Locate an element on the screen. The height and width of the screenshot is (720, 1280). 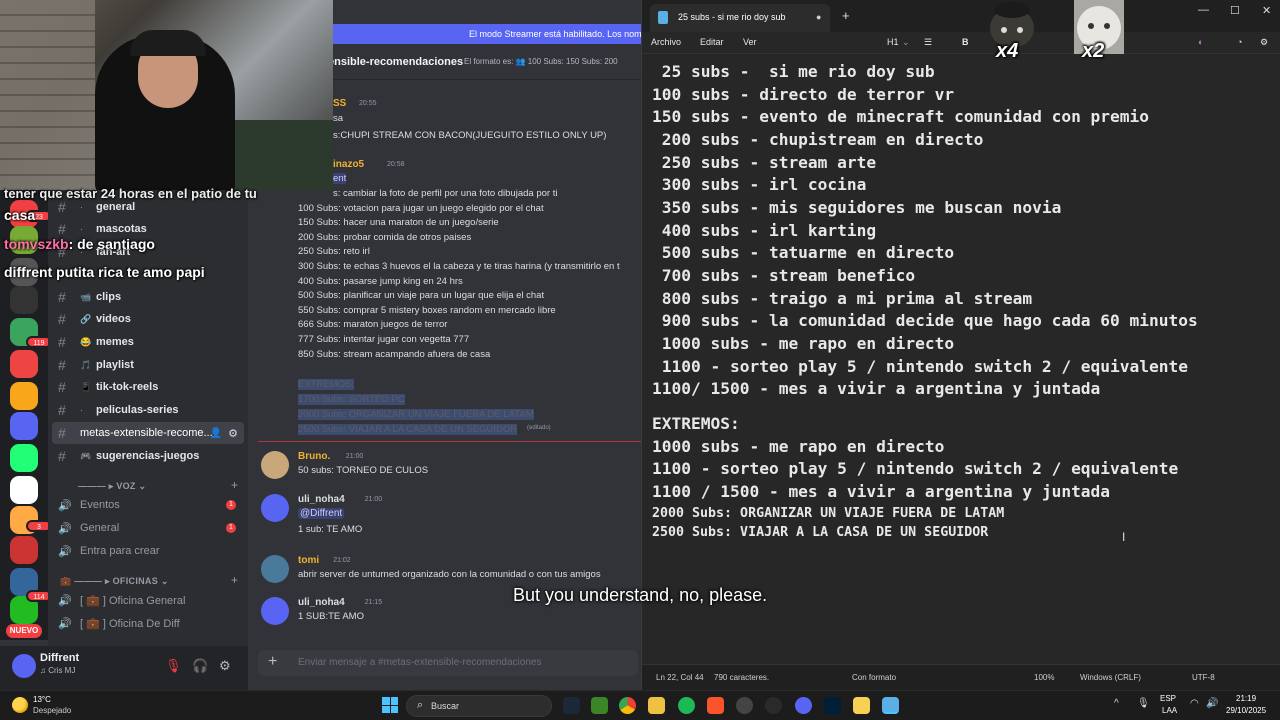
keyboard-language: ESP is located at coordinates (1168, 698).